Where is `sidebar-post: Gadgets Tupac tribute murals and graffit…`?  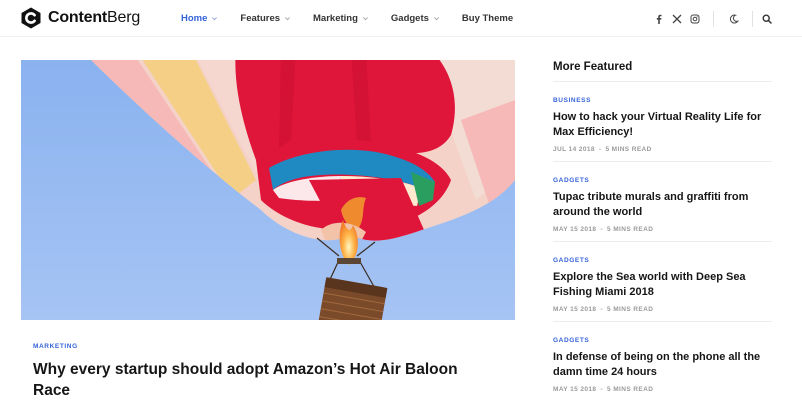 sidebar-post: Gadgets Tupac tribute murals and graffit… is located at coordinates (662, 209).